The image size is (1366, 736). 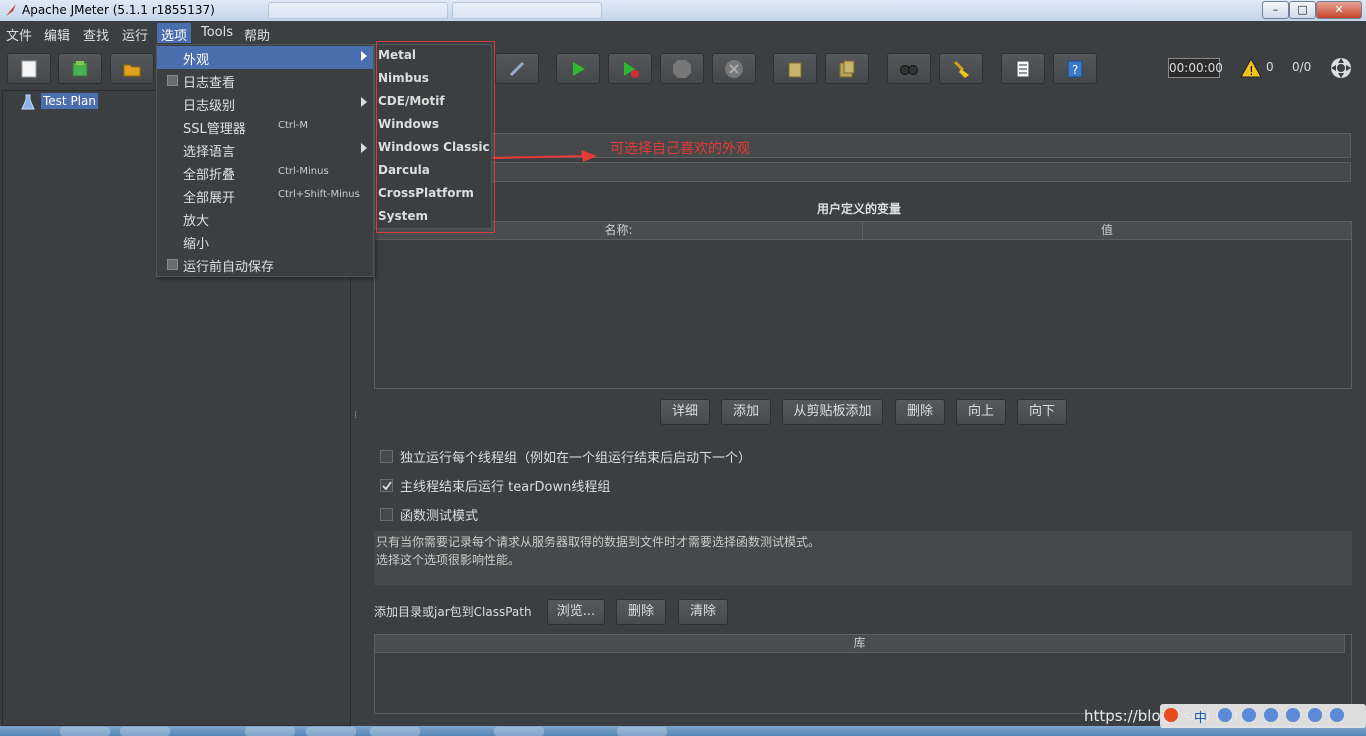 I want to click on teardown-label: 主线程结束后运行 tearDown线程组, so click(x=505, y=487).